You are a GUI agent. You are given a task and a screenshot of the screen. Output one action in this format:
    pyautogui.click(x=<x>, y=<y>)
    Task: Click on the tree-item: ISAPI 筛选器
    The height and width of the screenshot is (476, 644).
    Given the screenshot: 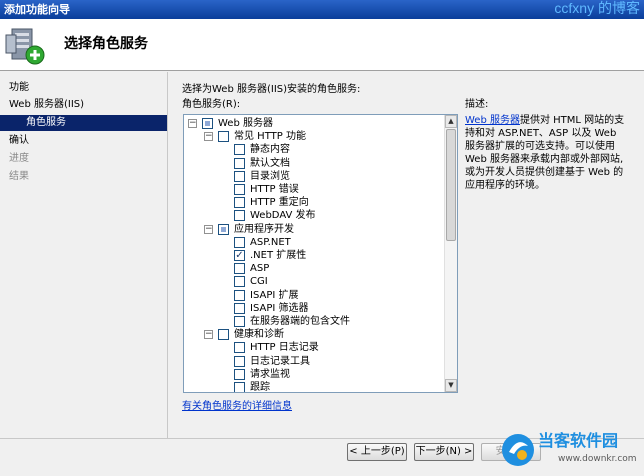 What is the action you would take?
    pyautogui.click(x=313, y=308)
    